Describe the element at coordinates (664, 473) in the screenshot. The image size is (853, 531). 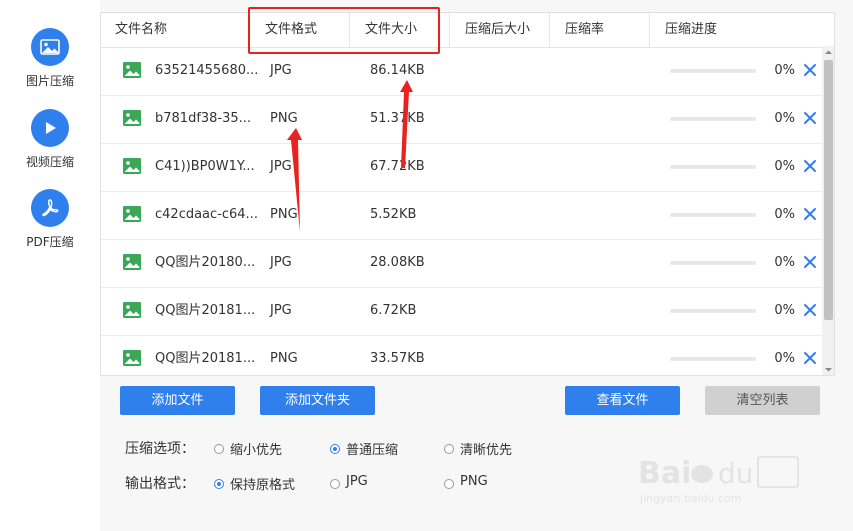
I see `svg-text: Bai` at that location.